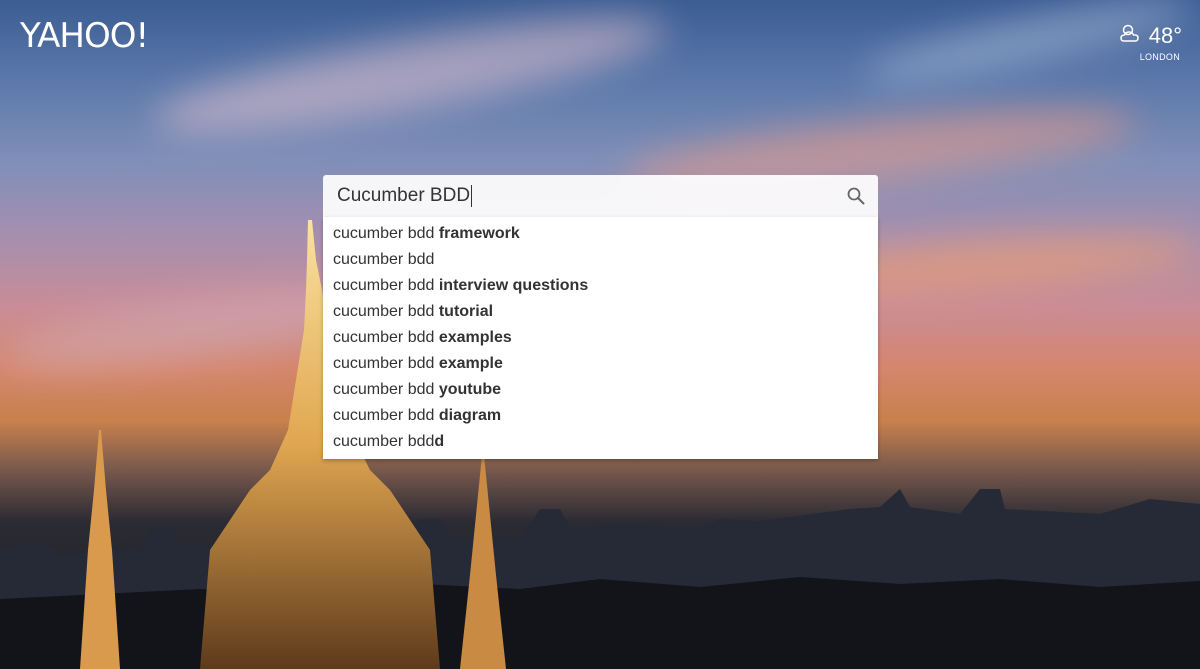 Image resolution: width=1200 pixels, height=669 pixels. I want to click on suggestion-completion: framework, so click(479, 233).